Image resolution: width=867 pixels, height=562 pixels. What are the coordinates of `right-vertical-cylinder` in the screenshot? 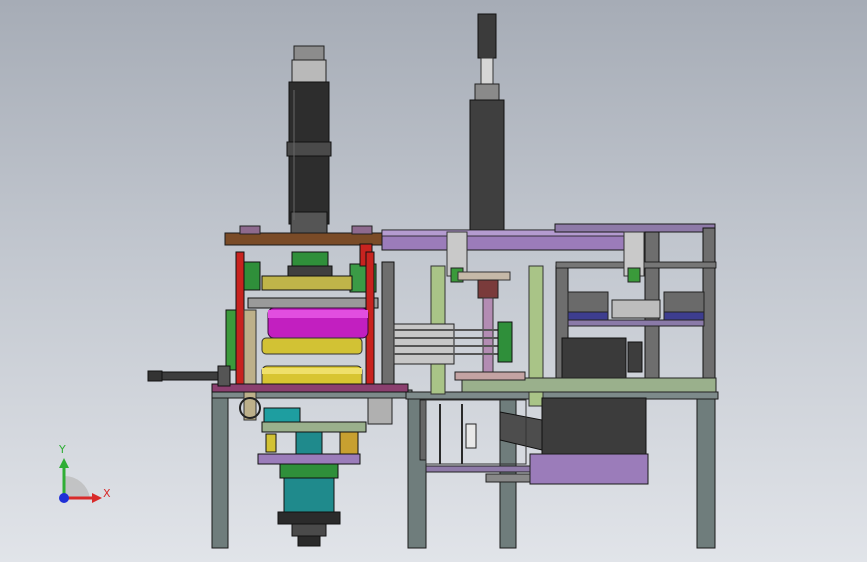 It's located at (487, 122).